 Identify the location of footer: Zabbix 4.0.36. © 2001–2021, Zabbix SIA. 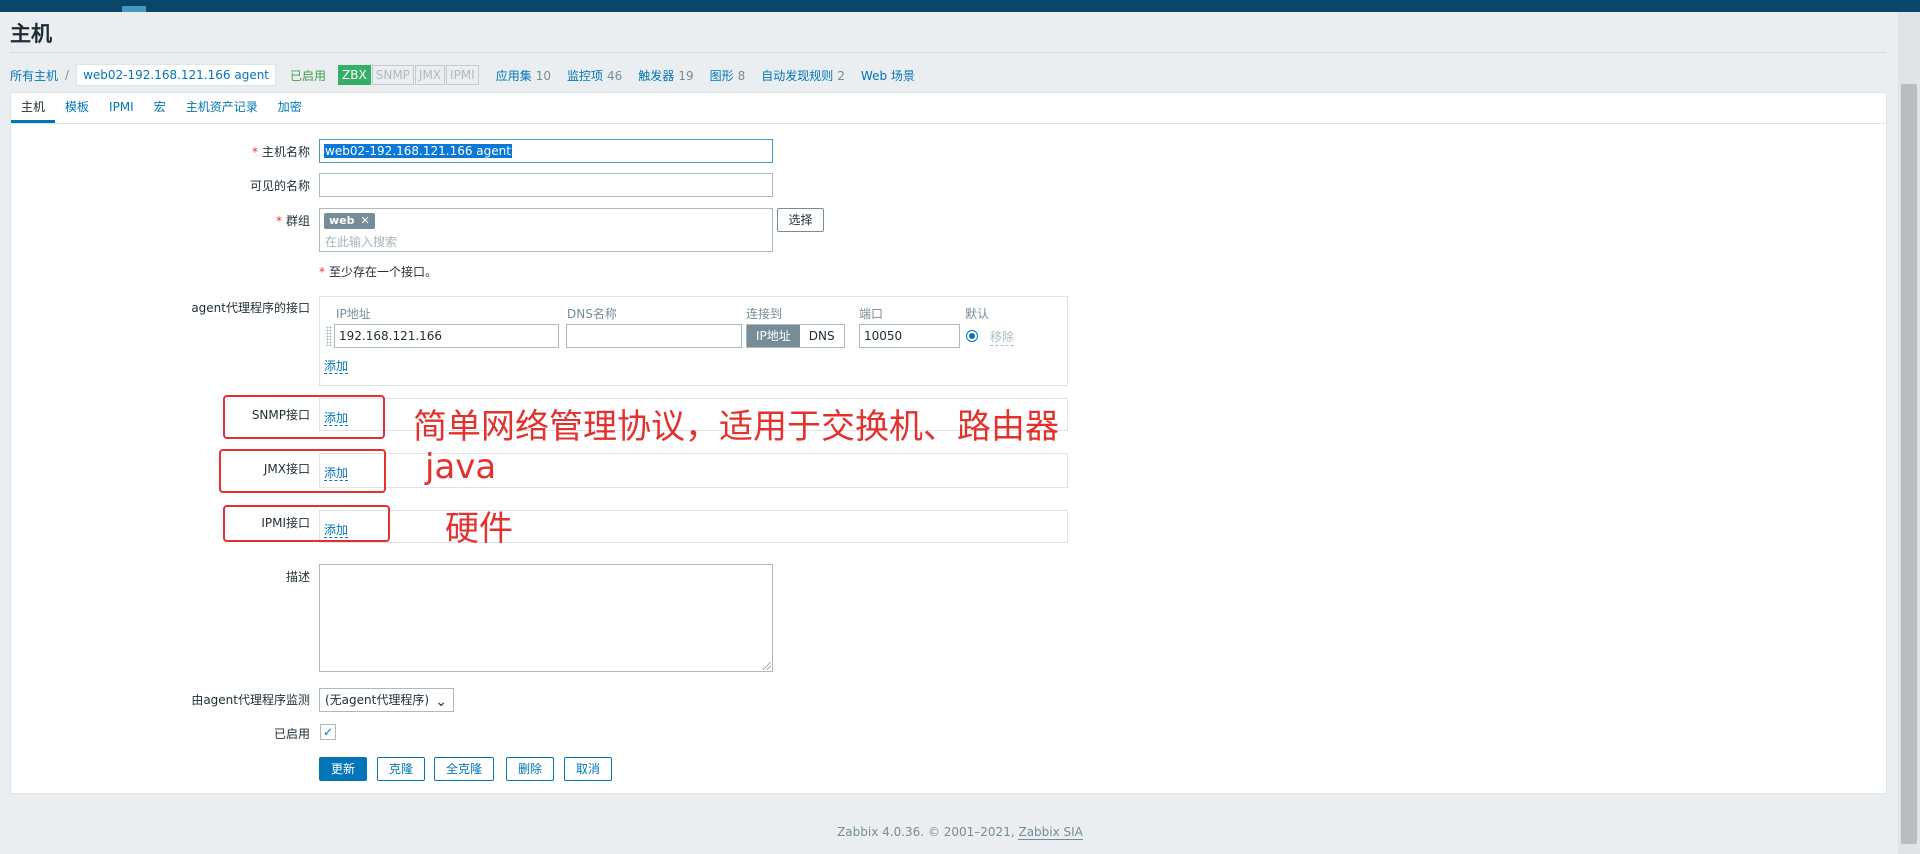
(960, 832).